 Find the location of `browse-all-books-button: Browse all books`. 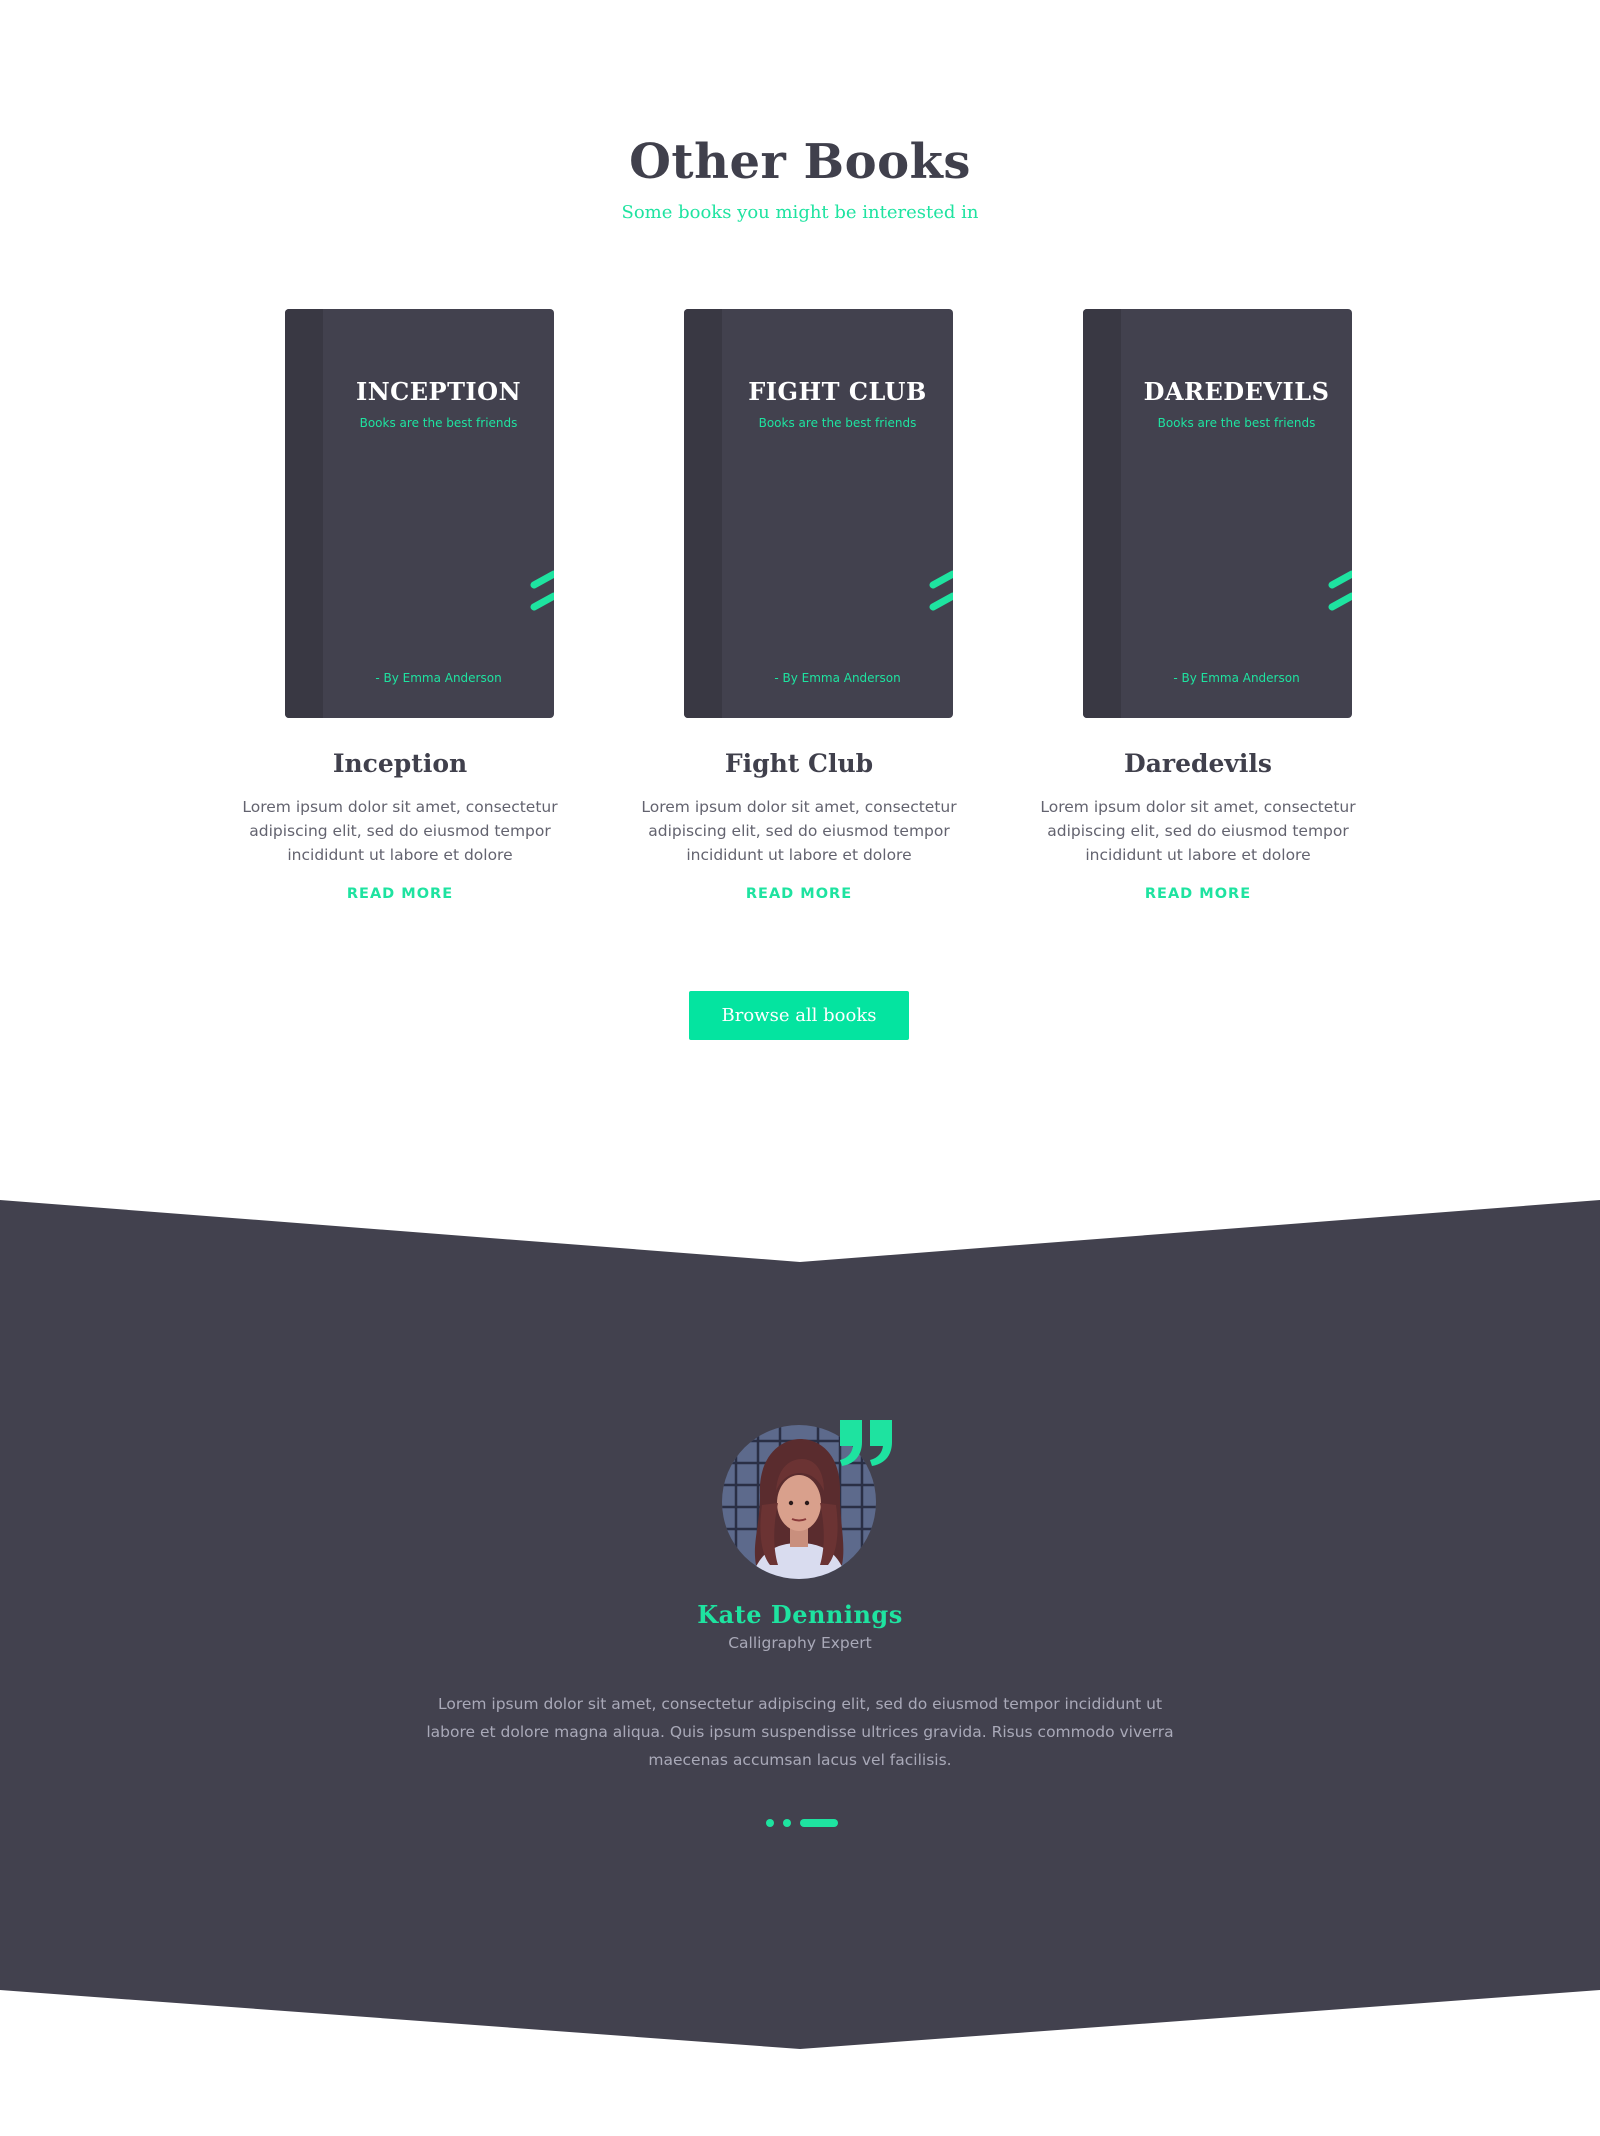

browse-all-books-button: Browse all books is located at coordinates (799, 1015).